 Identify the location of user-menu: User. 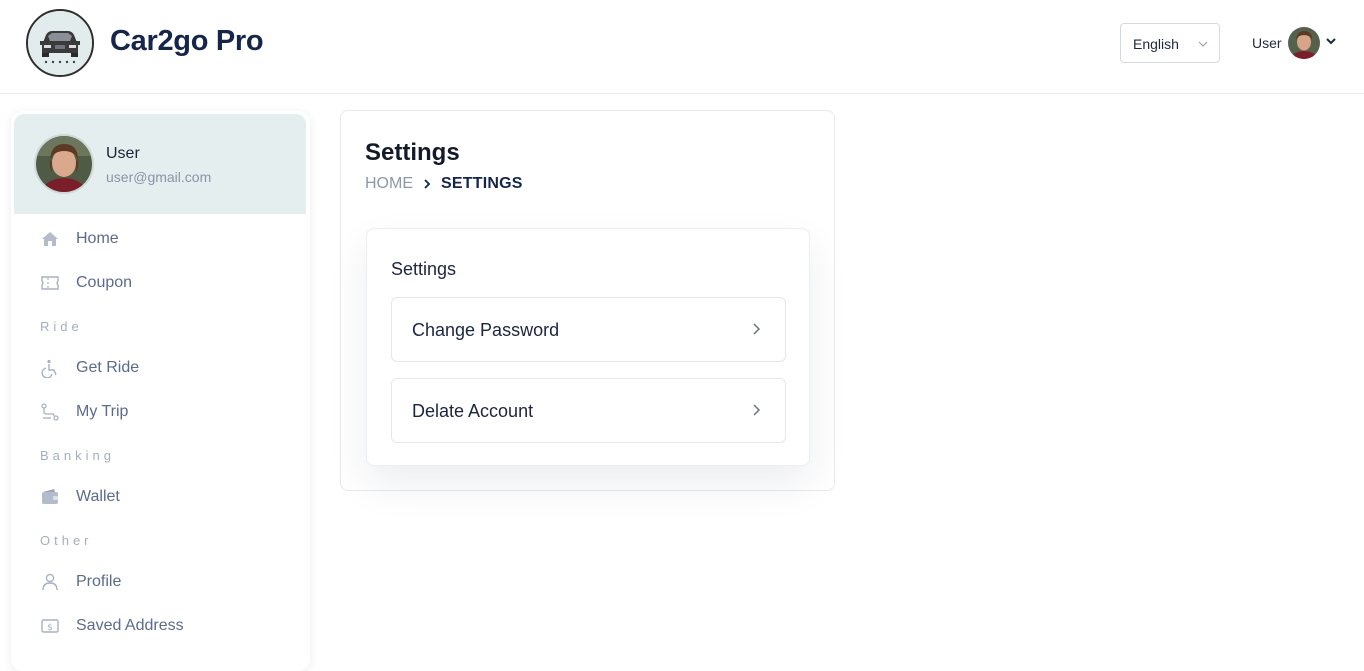
(1295, 43).